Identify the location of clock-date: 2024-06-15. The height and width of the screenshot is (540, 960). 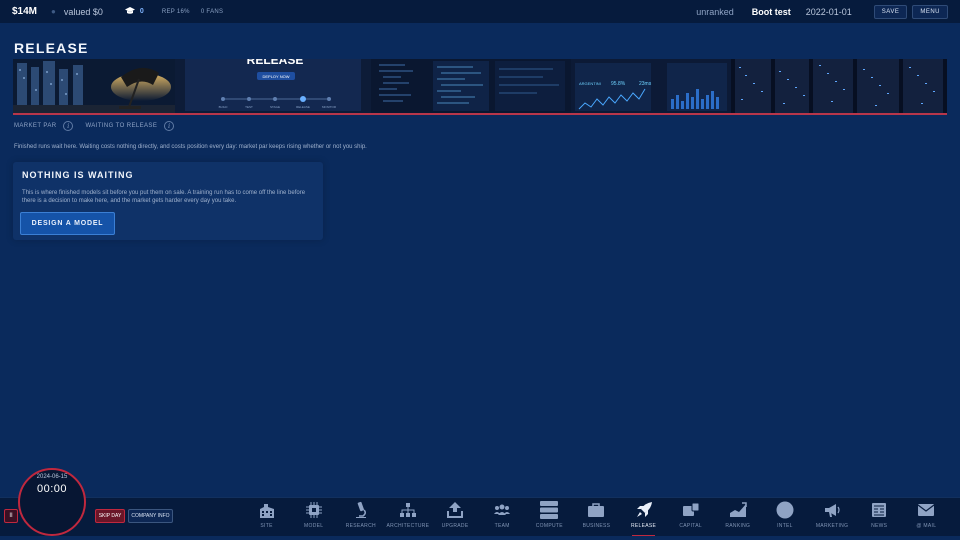
(52, 477).